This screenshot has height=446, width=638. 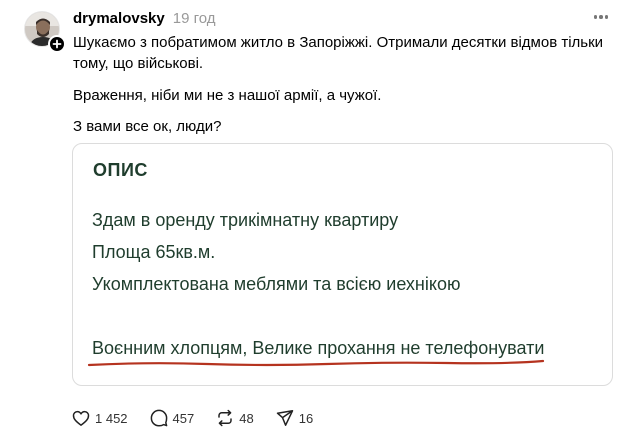 I want to click on repost-icon, so click(x=225, y=418).